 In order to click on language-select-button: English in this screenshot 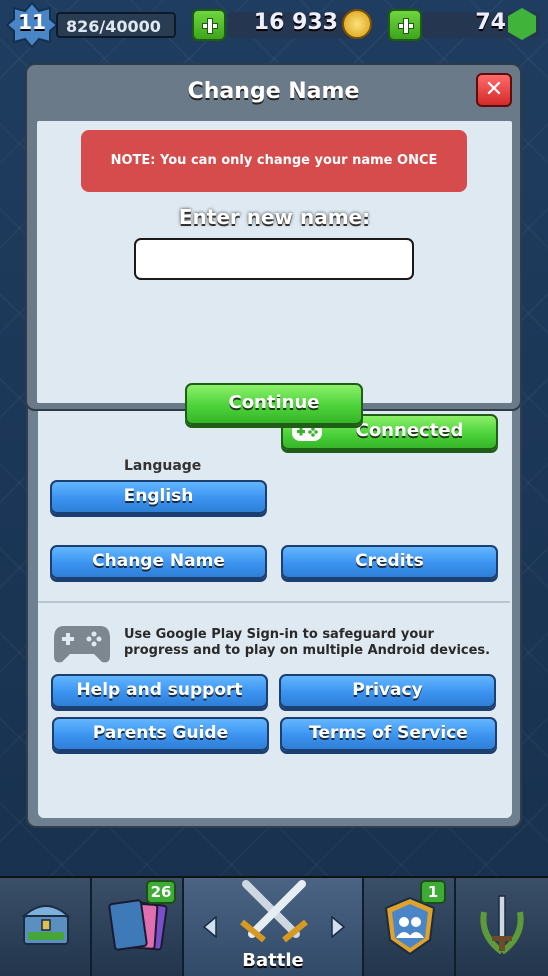, I will do `click(158, 497)`.